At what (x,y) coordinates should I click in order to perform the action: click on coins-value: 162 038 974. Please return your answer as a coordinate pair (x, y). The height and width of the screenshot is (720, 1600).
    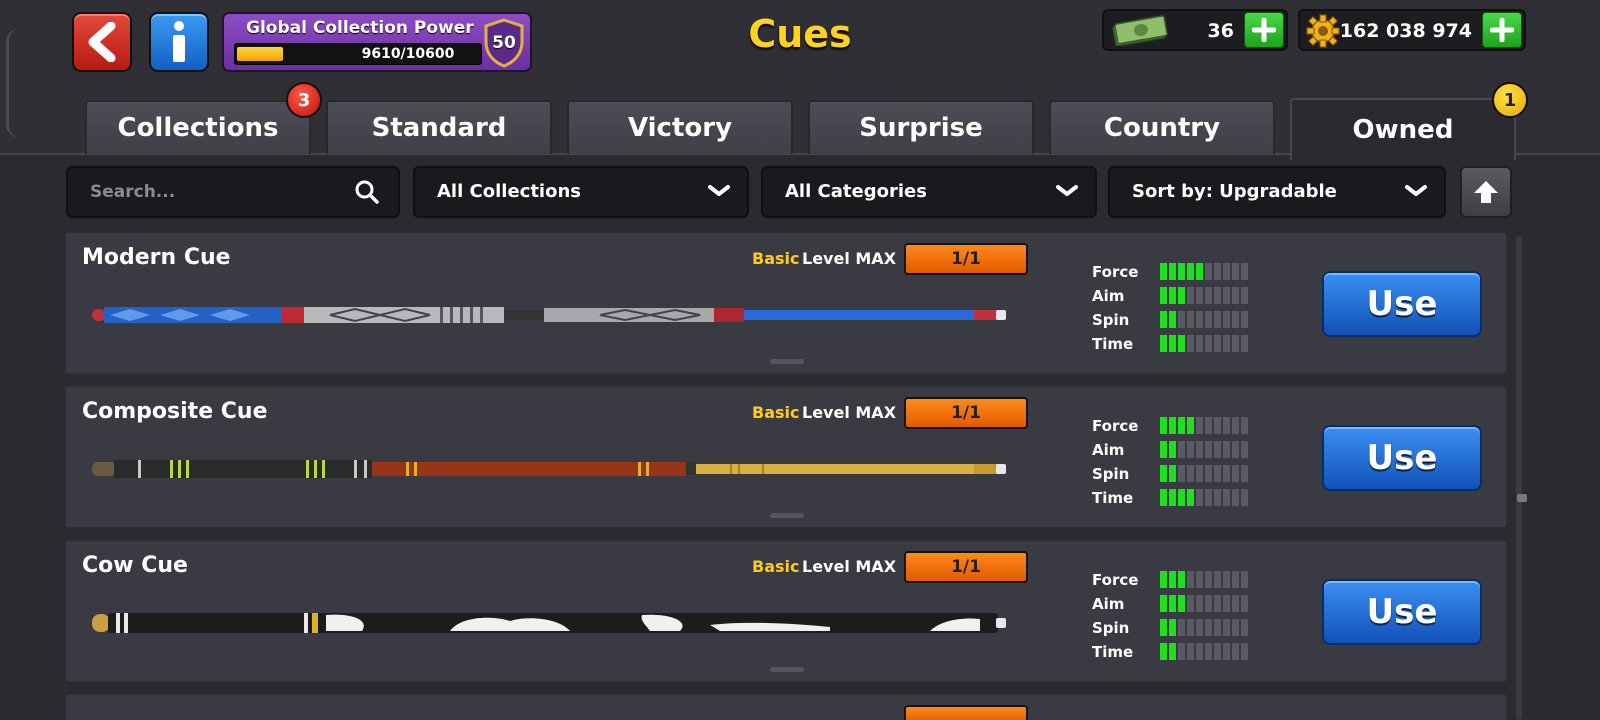
    Looking at the image, I should click on (1405, 31).